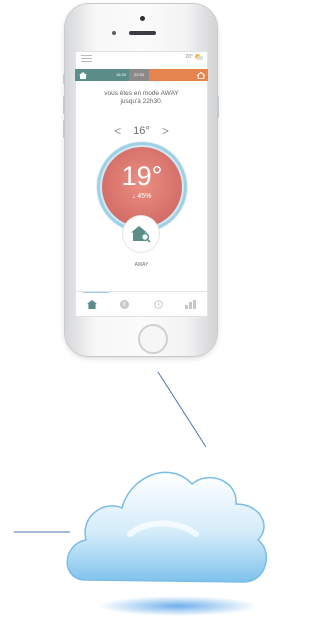 This screenshot has width=320, height=628. What do you see at coordinates (167, 543) in the screenshot?
I see `cloud-icon` at bounding box center [167, 543].